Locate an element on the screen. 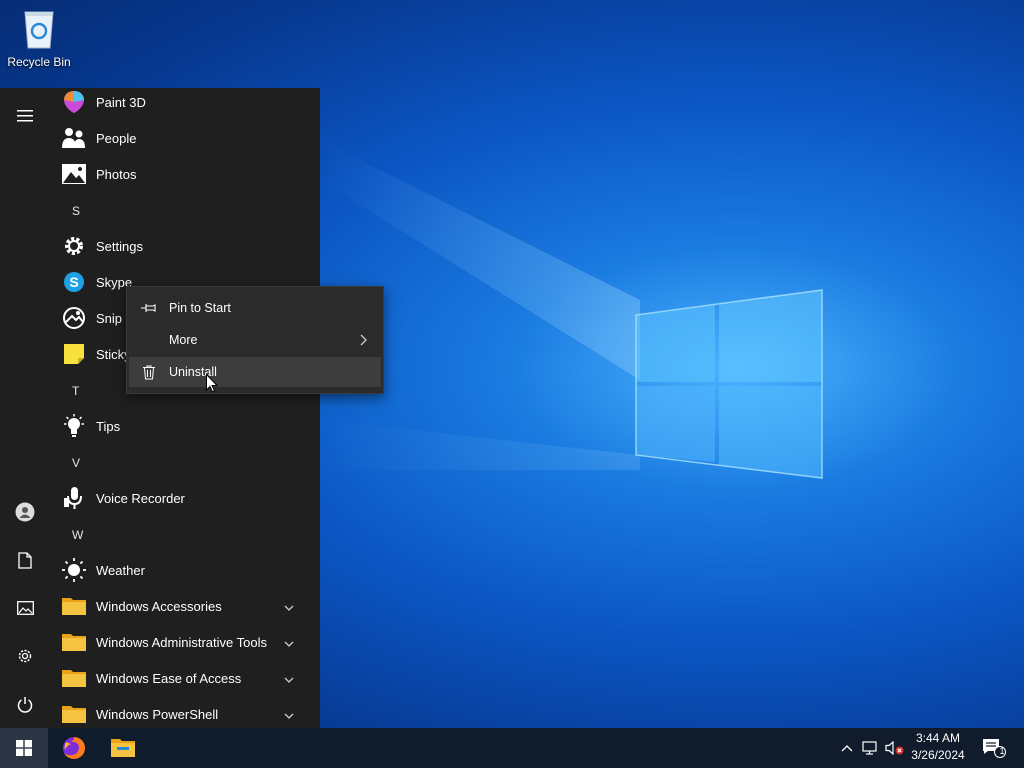 This screenshot has width=1024, height=768. hamburger-icon is located at coordinates (25, 116).